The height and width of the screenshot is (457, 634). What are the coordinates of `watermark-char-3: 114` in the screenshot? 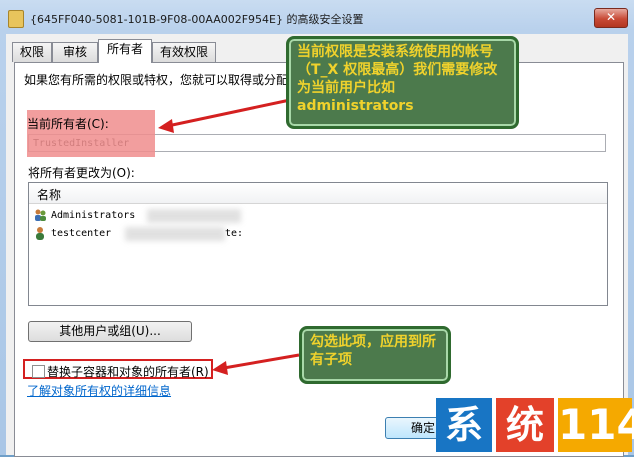 It's located at (596, 425).